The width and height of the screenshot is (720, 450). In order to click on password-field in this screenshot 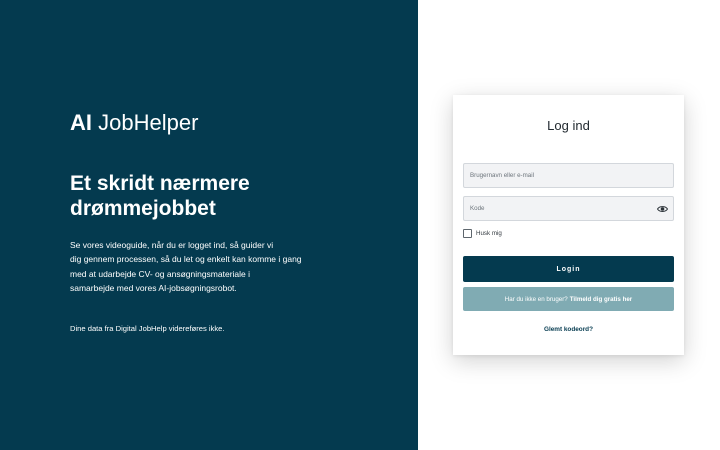, I will do `click(568, 208)`.